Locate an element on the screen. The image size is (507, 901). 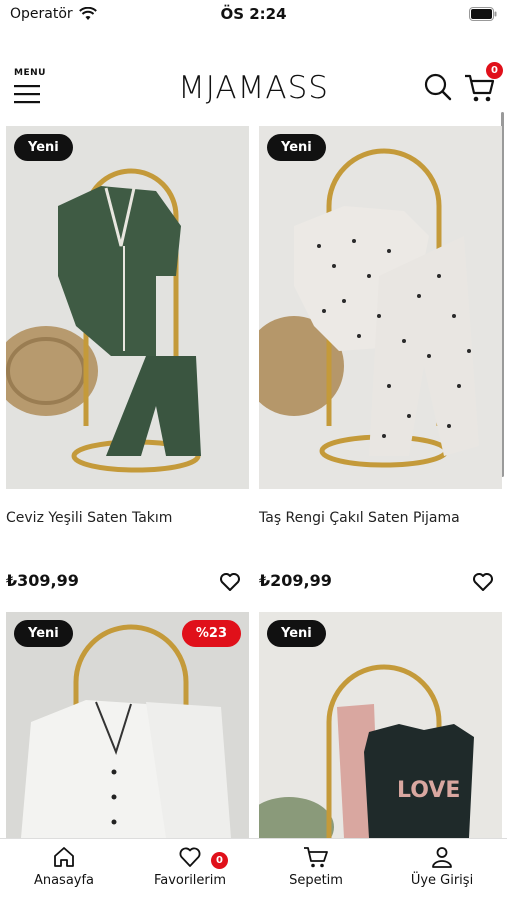
app-header: MENU MJAMASS 0 is located at coordinates (253, 90).